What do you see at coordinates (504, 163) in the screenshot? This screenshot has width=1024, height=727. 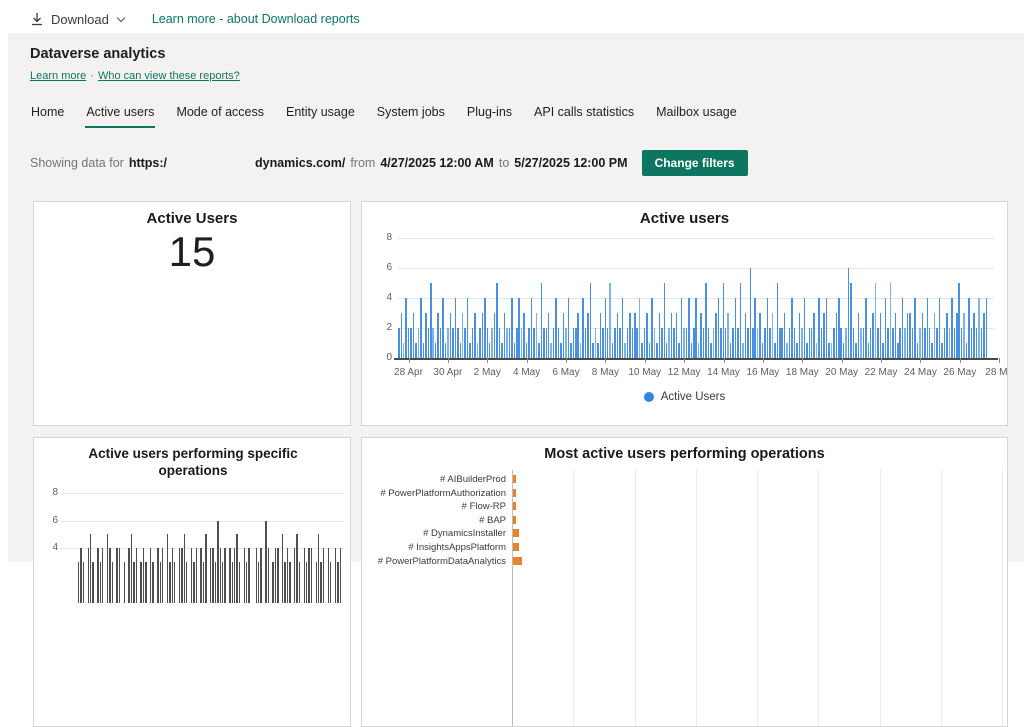 I see `filter-to-word: to` at bounding box center [504, 163].